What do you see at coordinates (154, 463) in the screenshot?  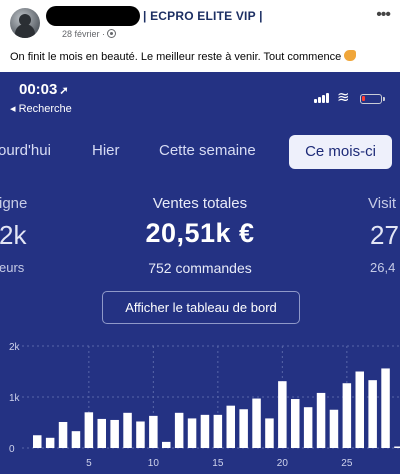 I see `x-tick-label: 10` at bounding box center [154, 463].